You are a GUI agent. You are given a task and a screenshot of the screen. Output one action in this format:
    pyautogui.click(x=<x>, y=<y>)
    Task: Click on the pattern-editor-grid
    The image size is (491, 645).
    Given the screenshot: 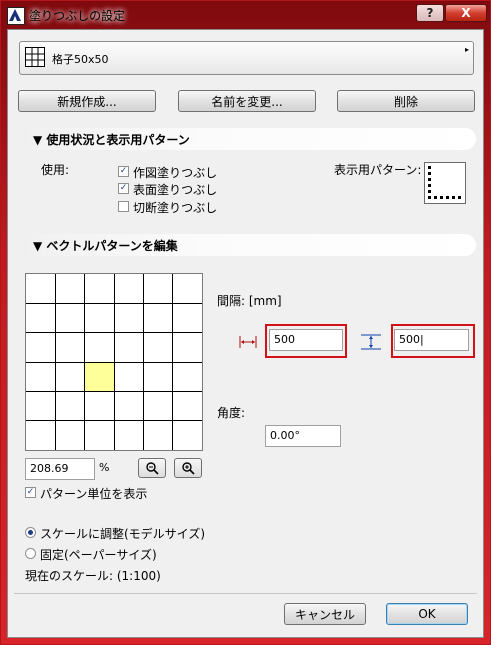 What is the action you would take?
    pyautogui.click(x=114, y=362)
    